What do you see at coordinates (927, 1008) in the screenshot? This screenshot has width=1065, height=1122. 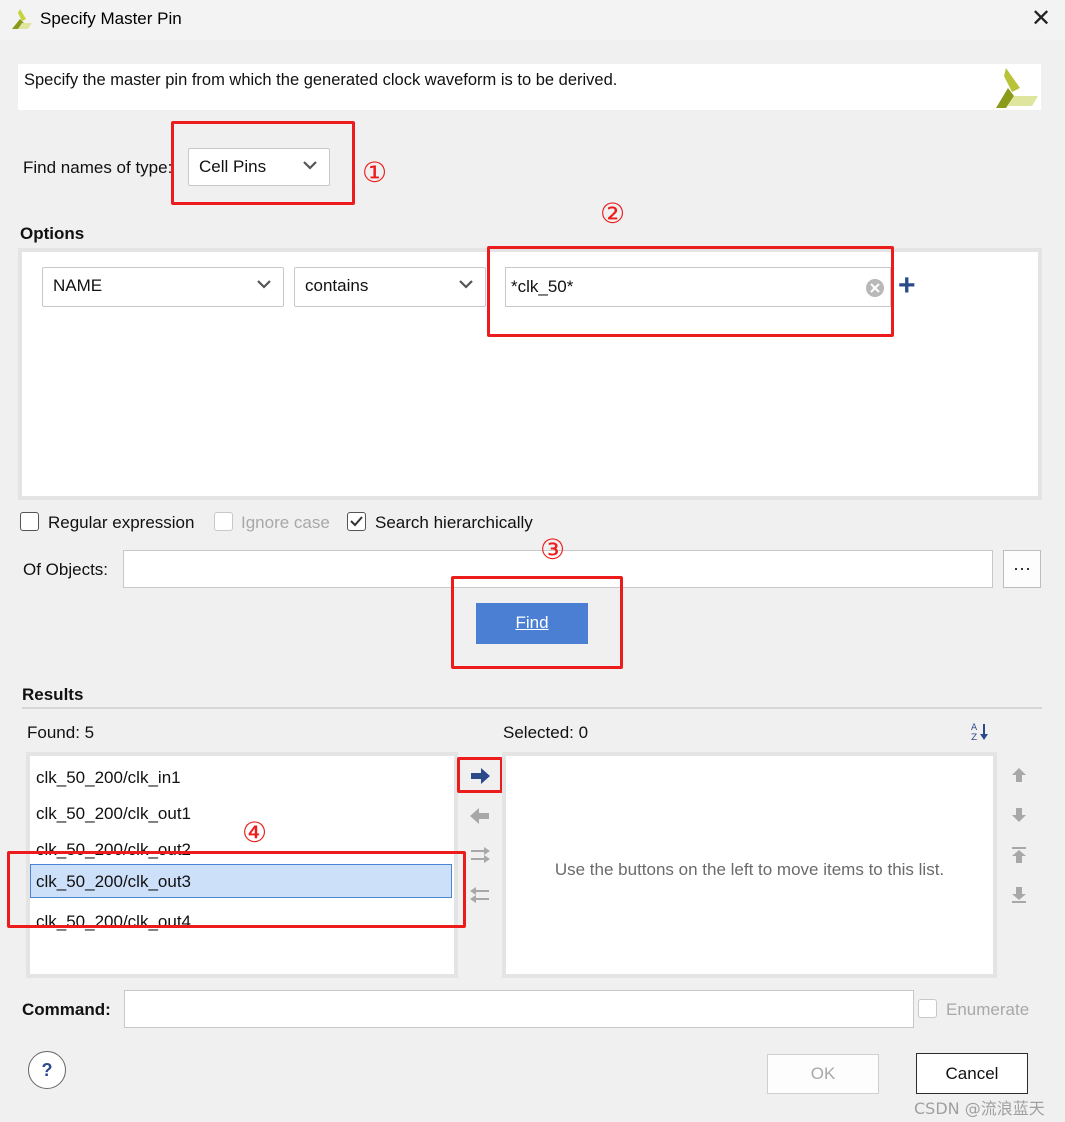 I see `enumerate-checkbox` at bounding box center [927, 1008].